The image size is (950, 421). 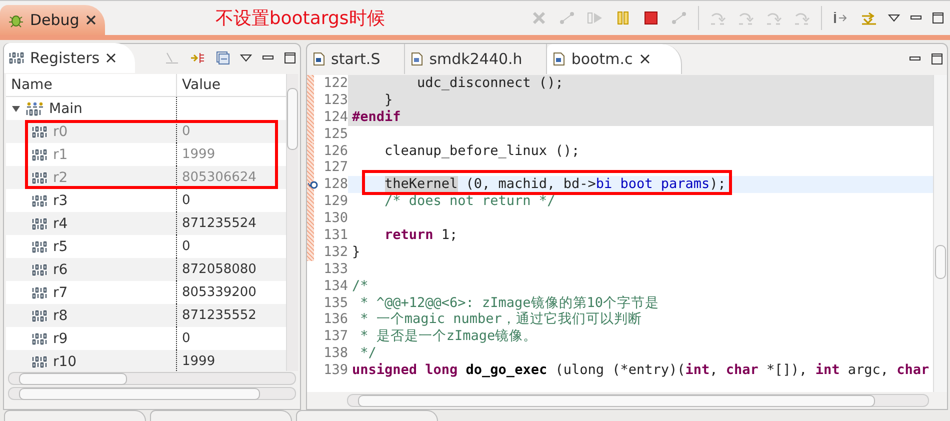 I want to click on field-name: bi boot params, so click(x=653, y=184).